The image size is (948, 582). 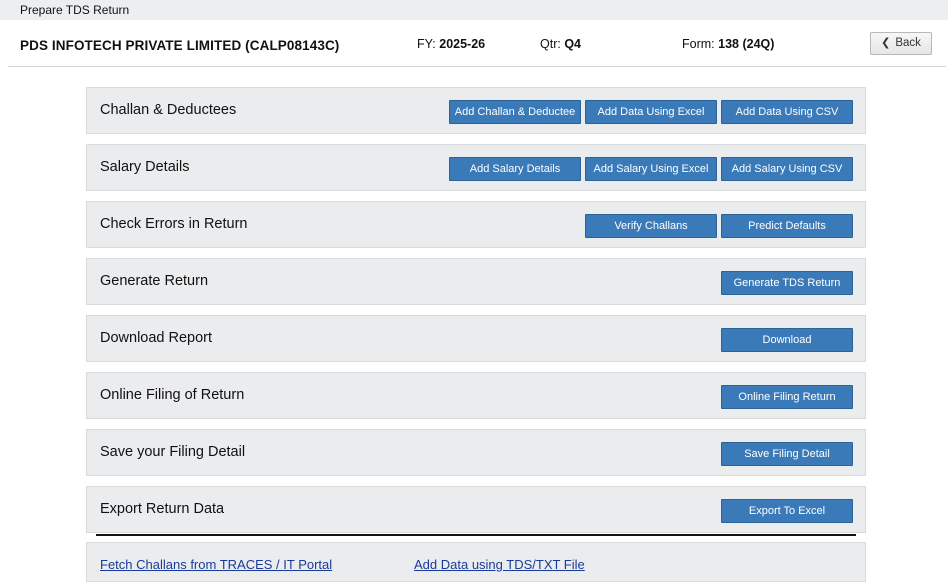 I want to click on online-filing-return-button: Online Filing Return, so click(x=787, y=397).